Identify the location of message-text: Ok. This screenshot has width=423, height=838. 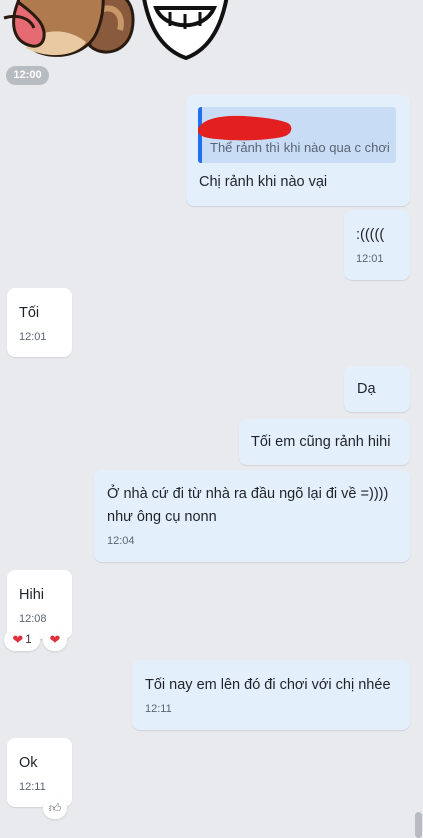
(28, 763).